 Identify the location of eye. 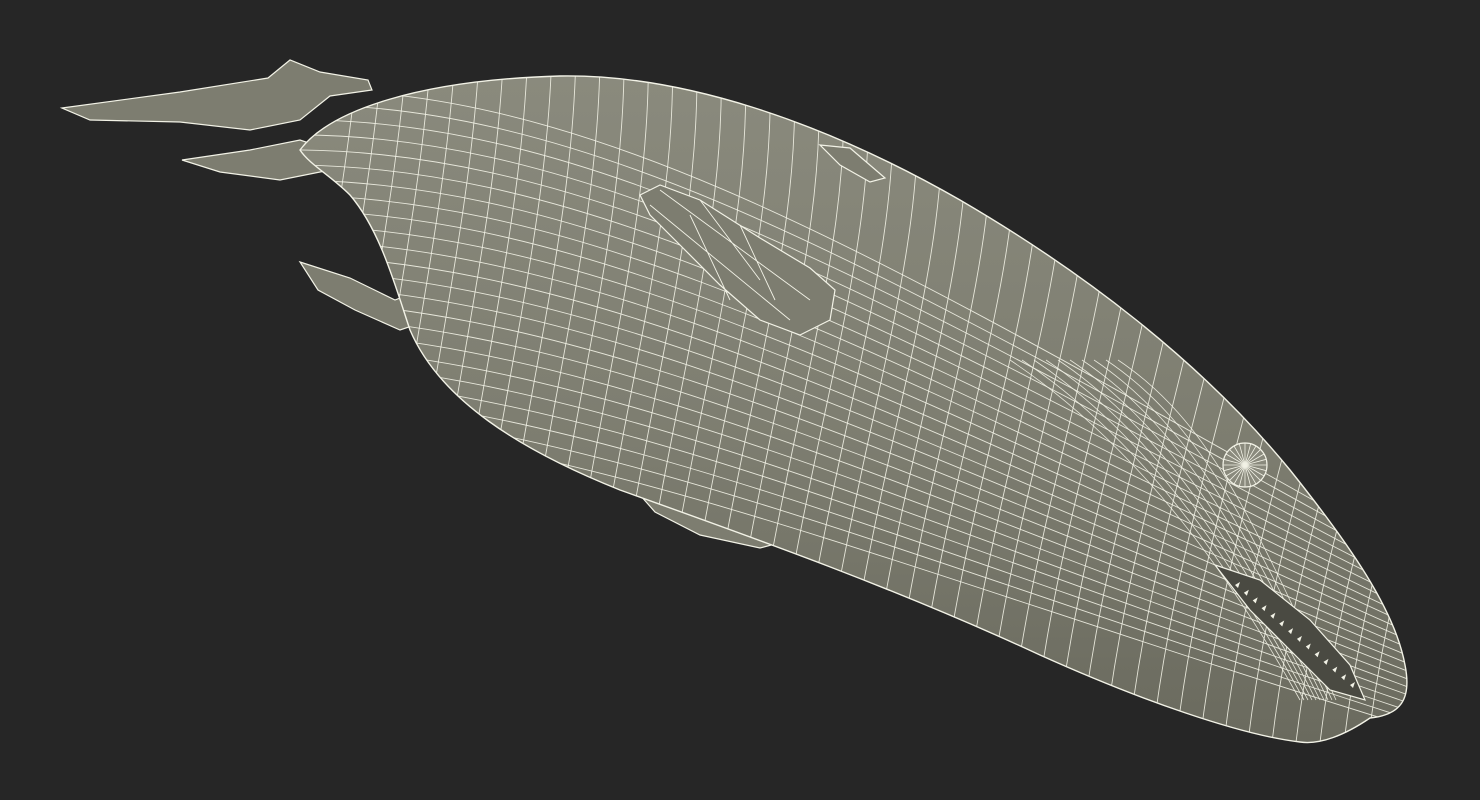
(1245, 465).